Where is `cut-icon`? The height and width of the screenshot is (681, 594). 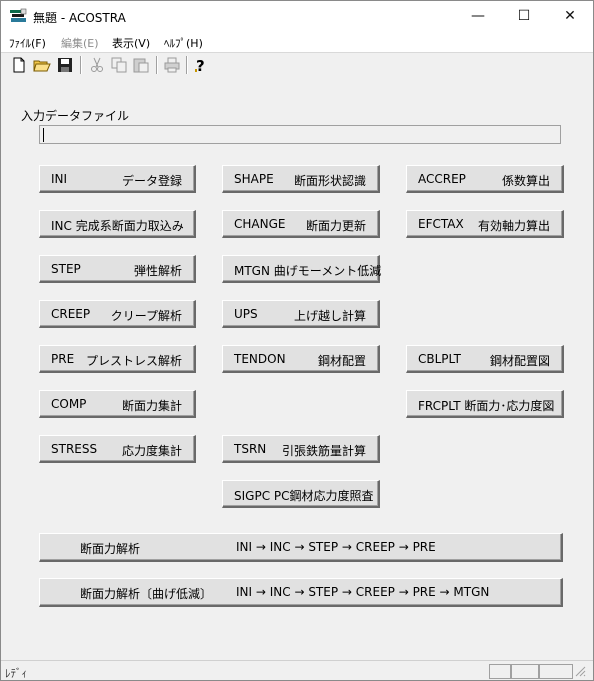
cut-icon is located at coordinates (97, 65).